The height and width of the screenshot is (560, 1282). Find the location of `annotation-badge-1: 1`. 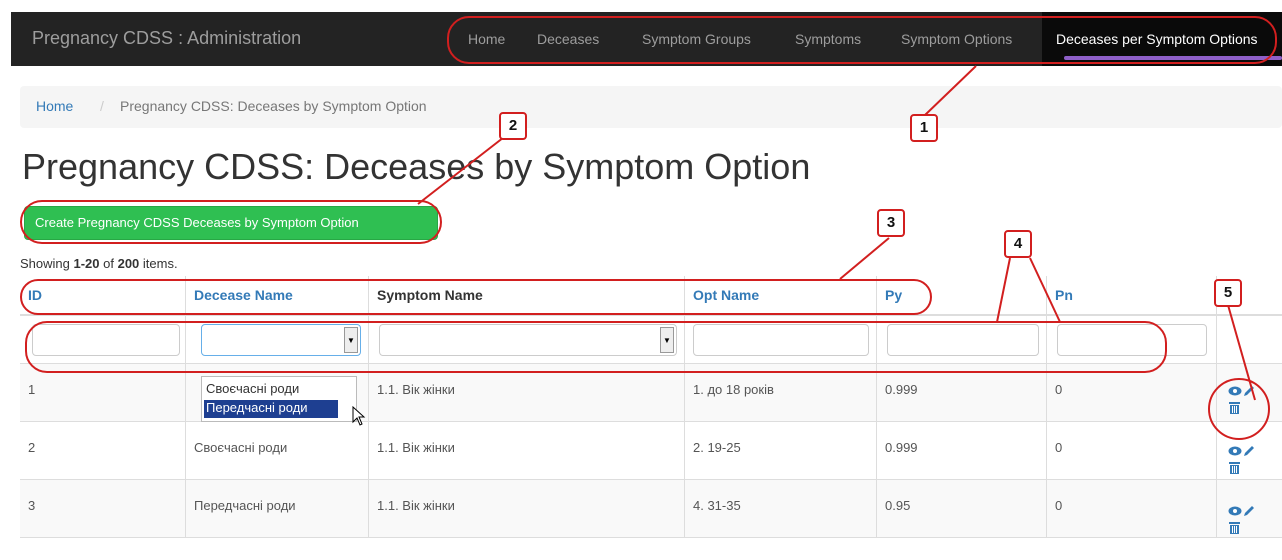

annotation-badge-1: 1 is located at coordinates (924, 128).